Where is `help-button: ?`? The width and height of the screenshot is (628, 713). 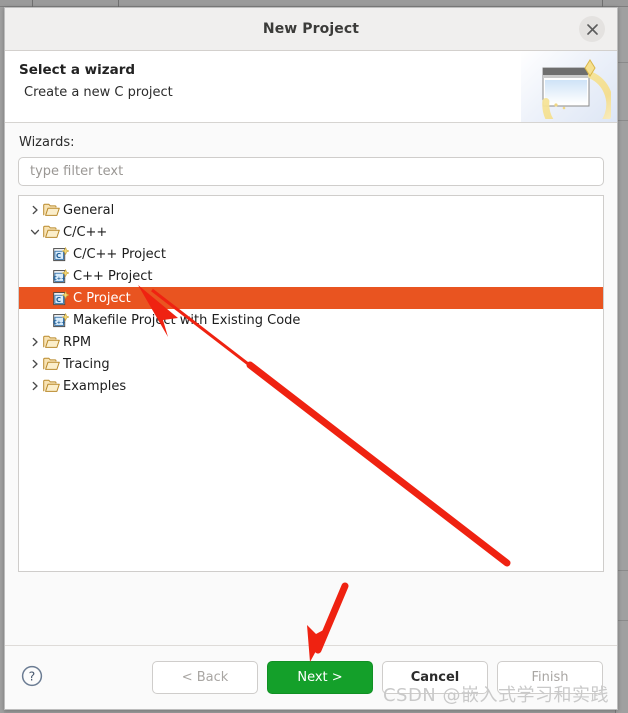 help-button: ? is located at coordinates (32, 678).